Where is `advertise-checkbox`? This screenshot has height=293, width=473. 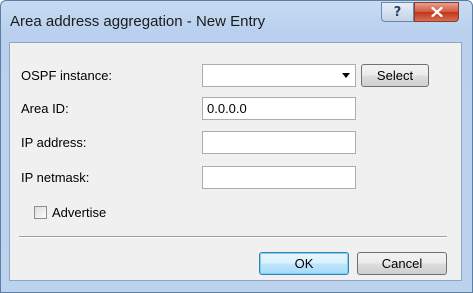 advertise-checkbox is located at coordinates (40, 212).